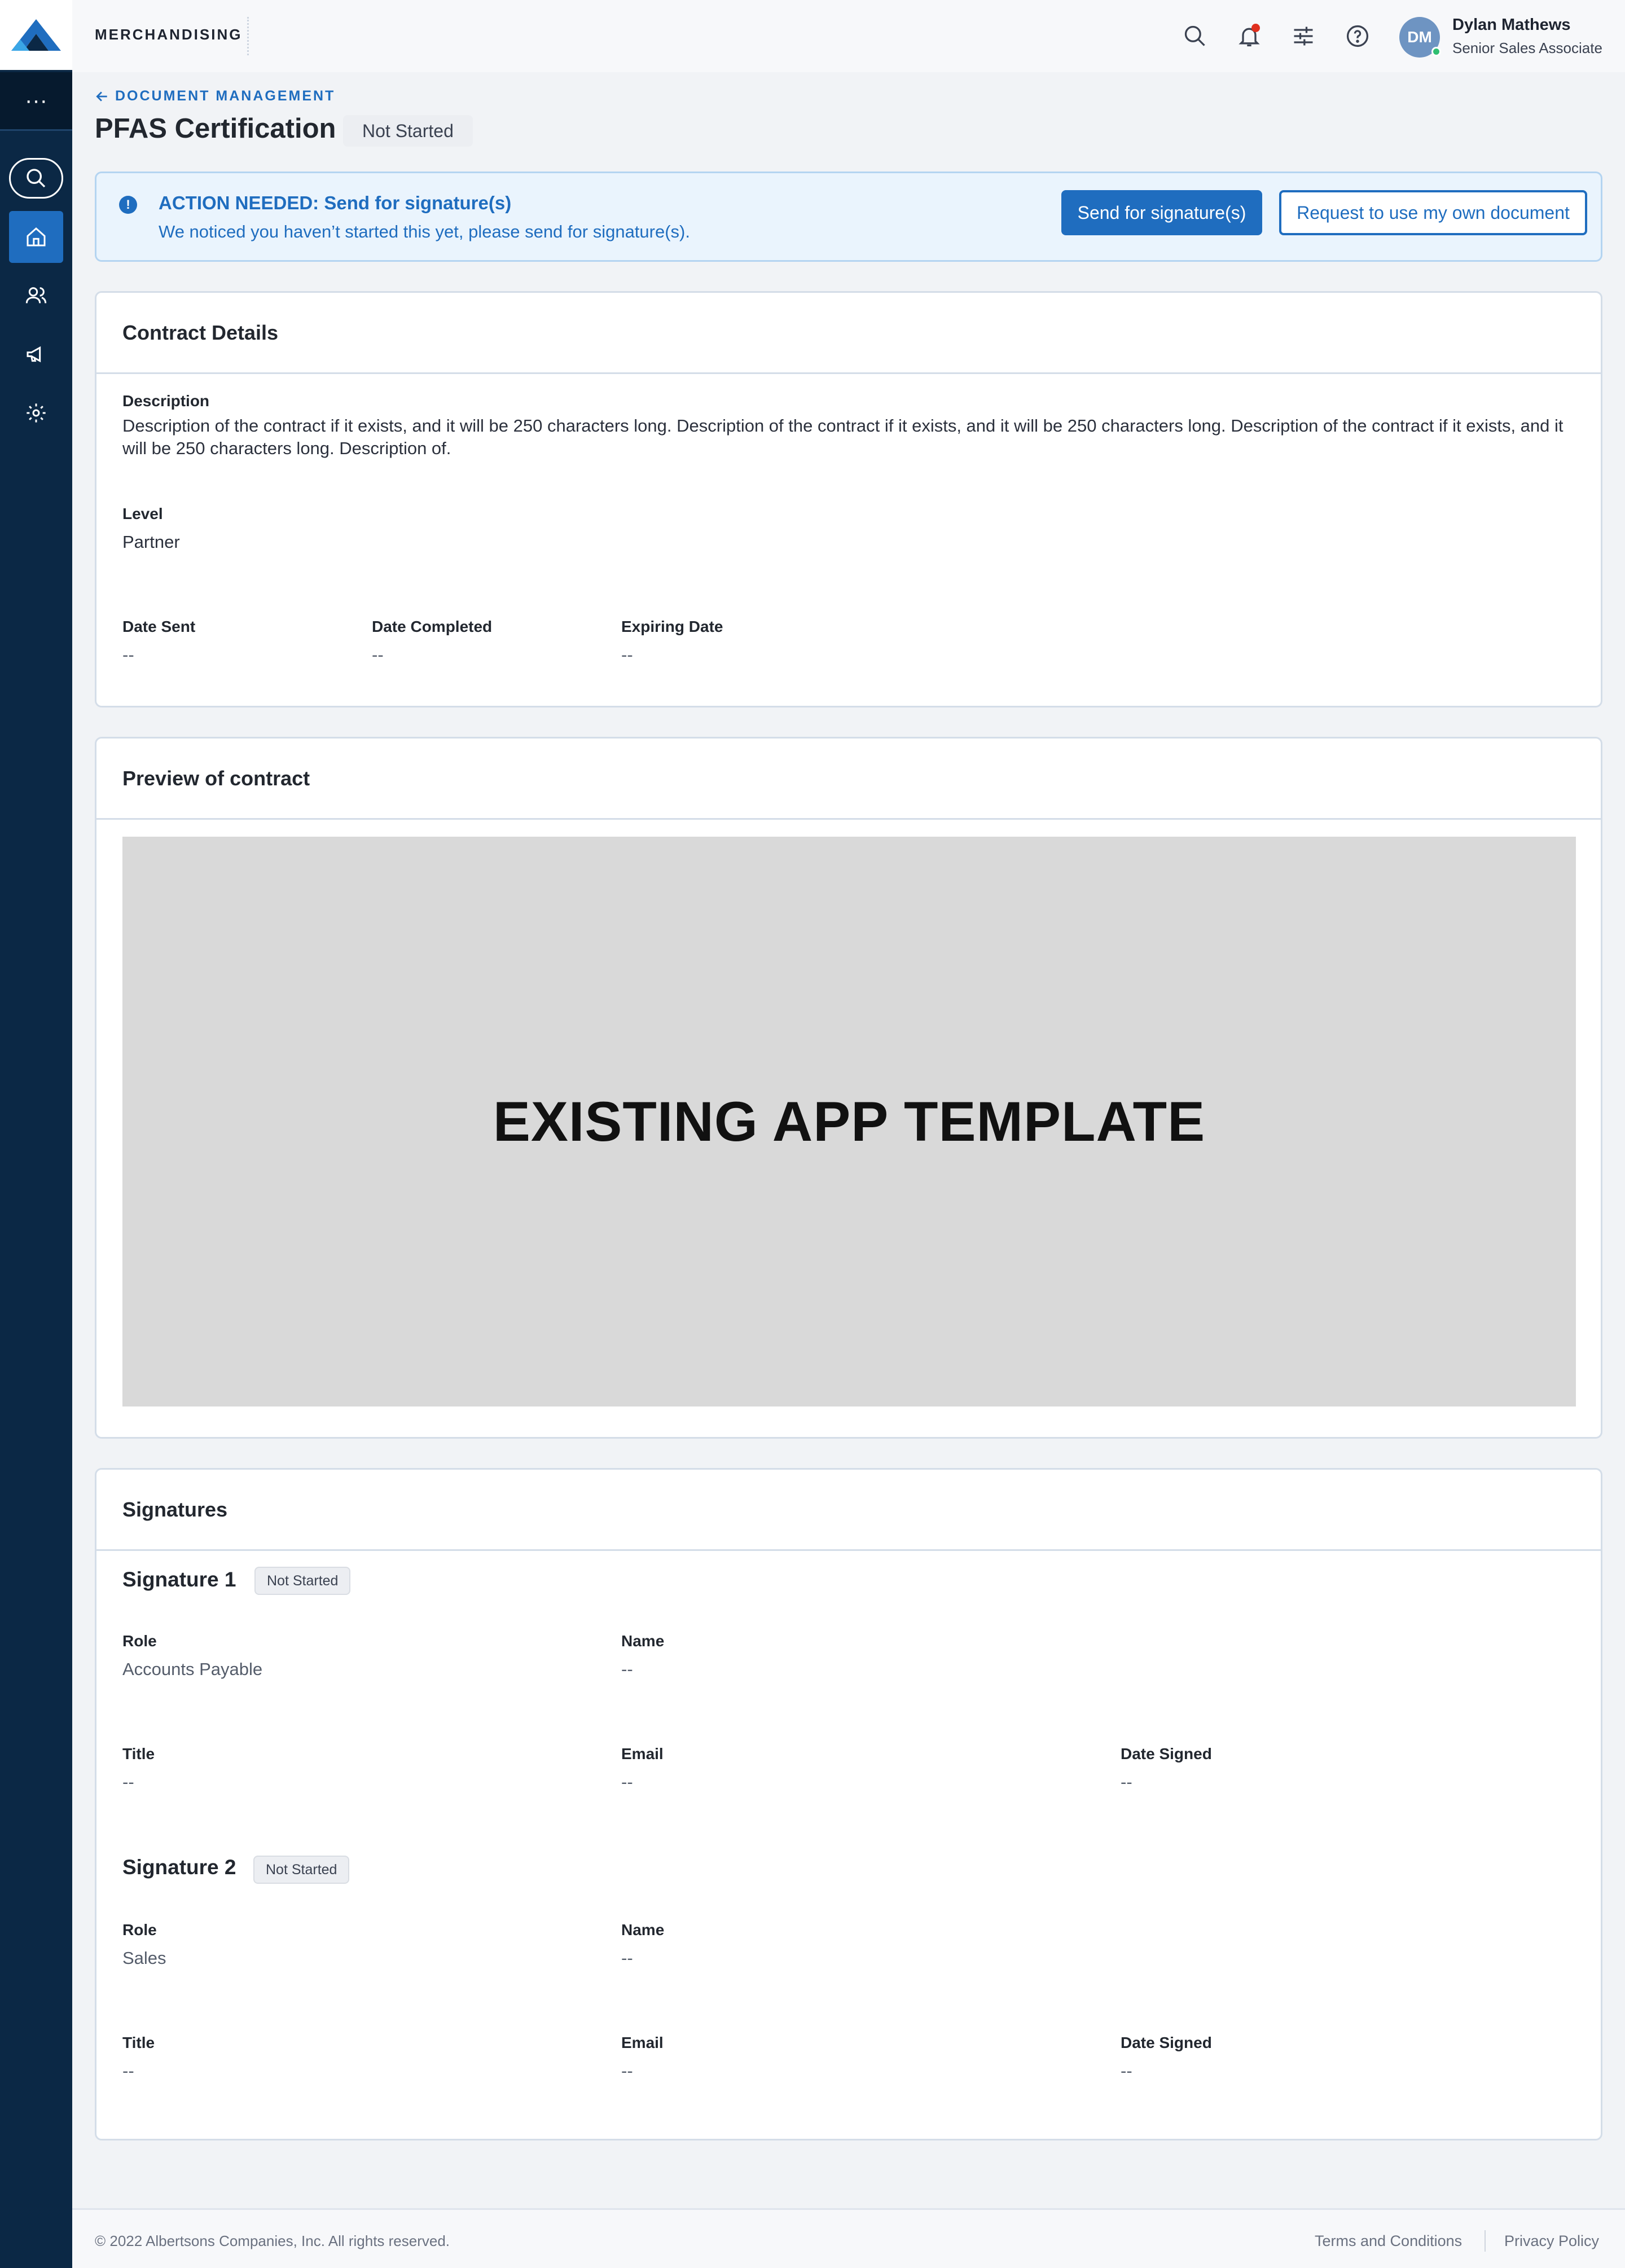  I want to click on more-icon: ···, so click(36, 101).